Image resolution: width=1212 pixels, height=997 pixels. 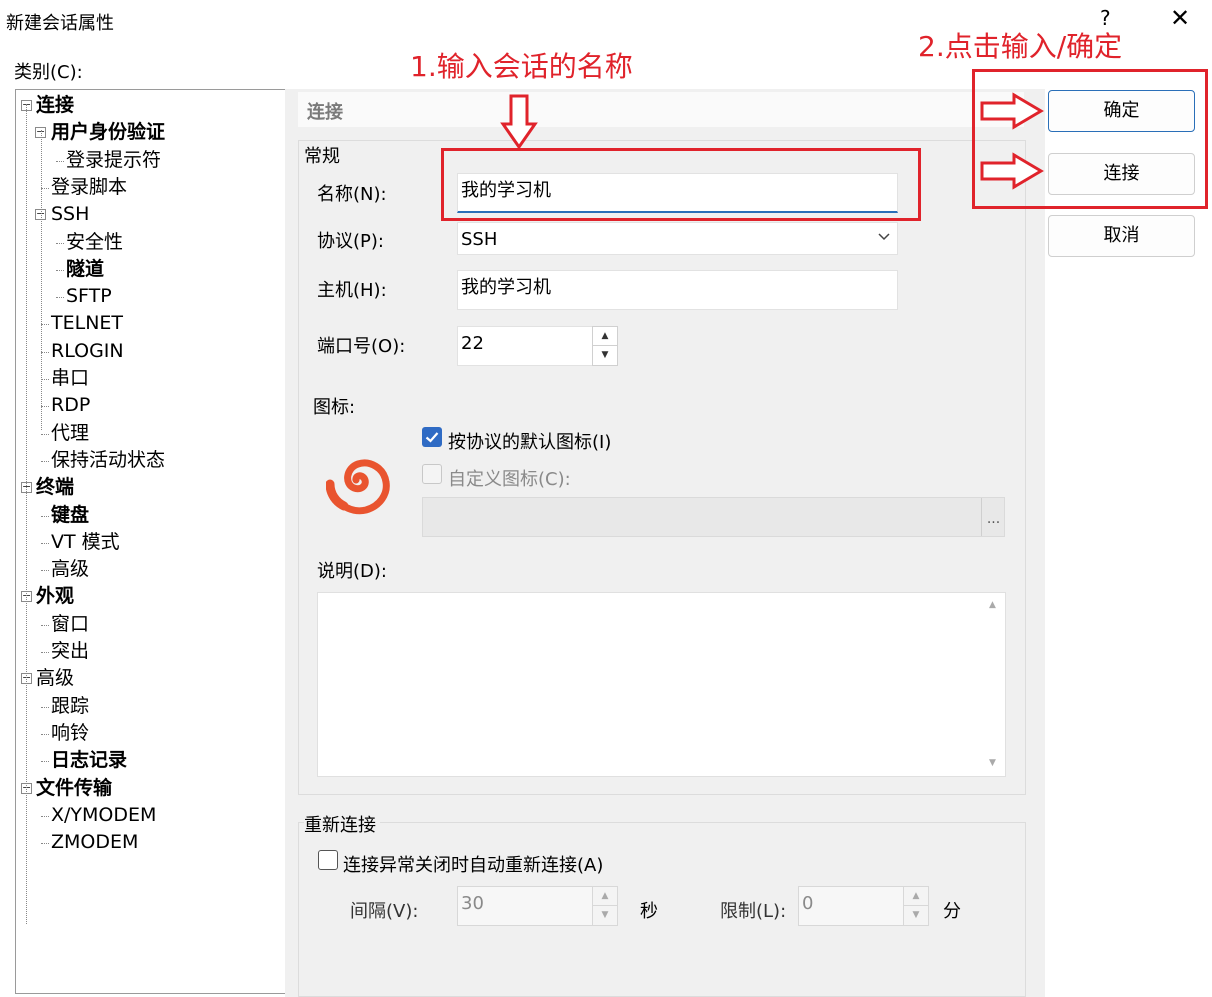 What do you see at coordinates (89, 760) in the screenshot?
I see `tree-item: 日志记录` at bounding box center [89, 760].